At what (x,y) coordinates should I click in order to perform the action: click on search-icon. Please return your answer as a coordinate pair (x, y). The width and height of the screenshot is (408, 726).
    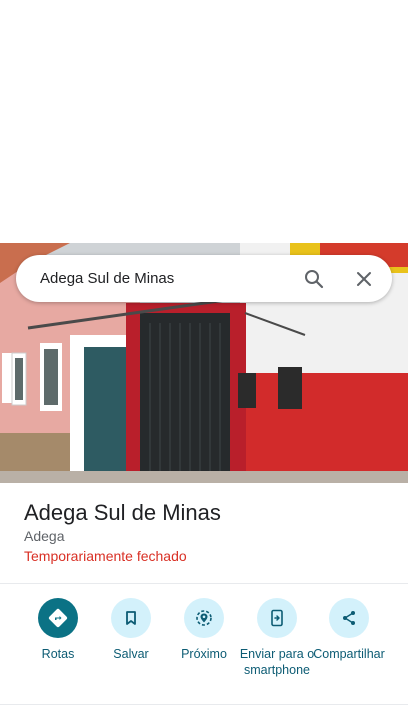
    Looking at the image, I should click on (314, 279).